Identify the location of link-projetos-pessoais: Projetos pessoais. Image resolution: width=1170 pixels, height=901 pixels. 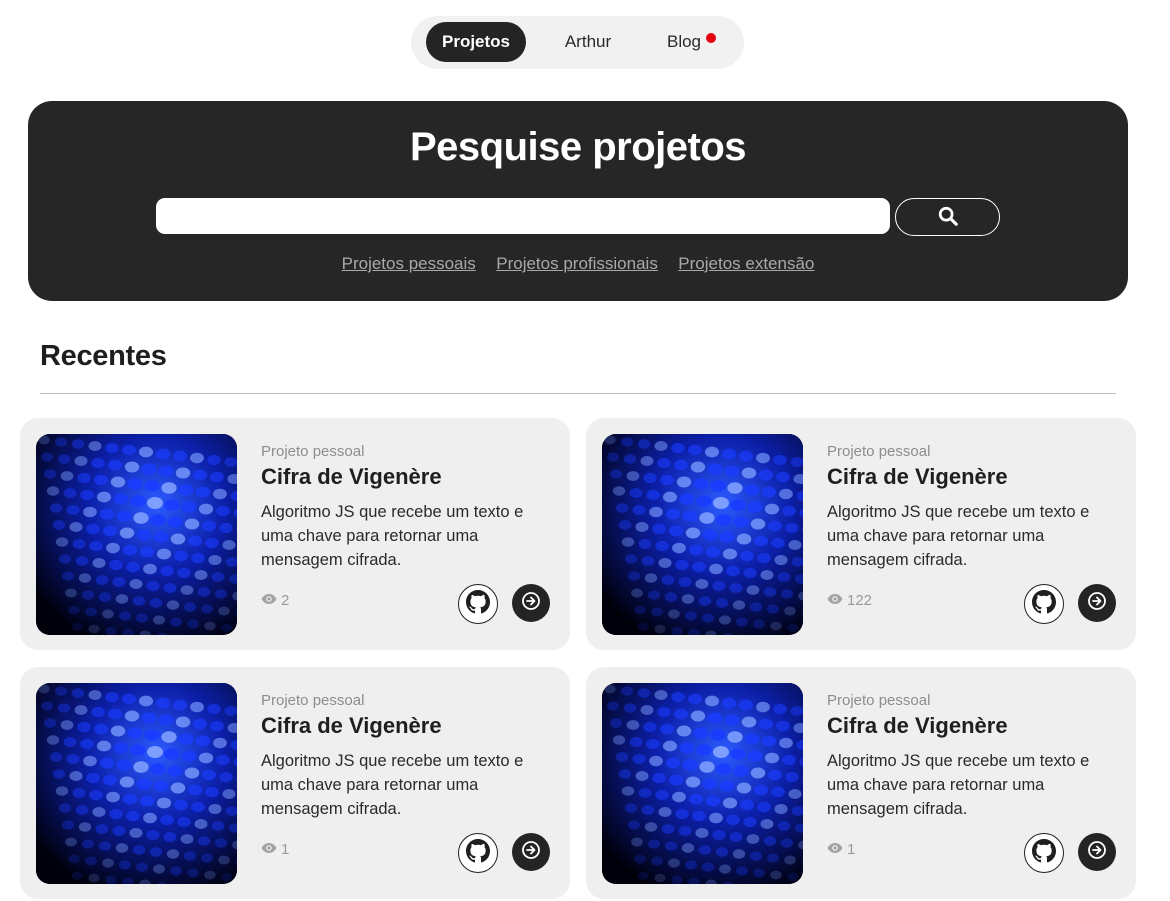
(409, 264).